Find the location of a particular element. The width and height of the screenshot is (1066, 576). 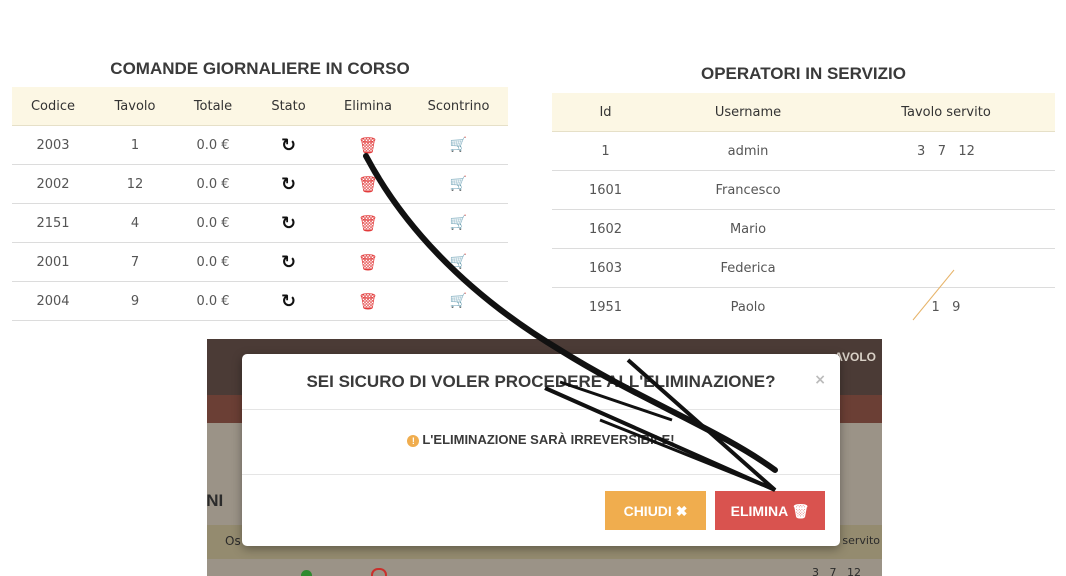

tavoli-cell: 3 7 12 is located at coordinates (946, 151).